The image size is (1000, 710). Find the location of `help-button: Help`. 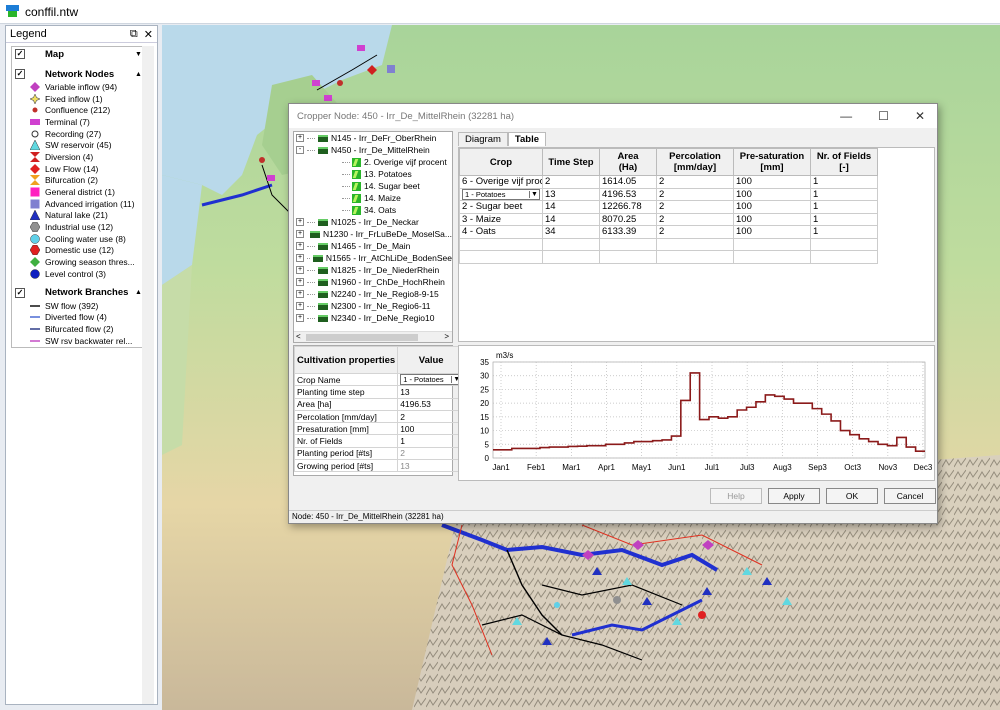

help-button: Help is located at coordinates (736, 496).